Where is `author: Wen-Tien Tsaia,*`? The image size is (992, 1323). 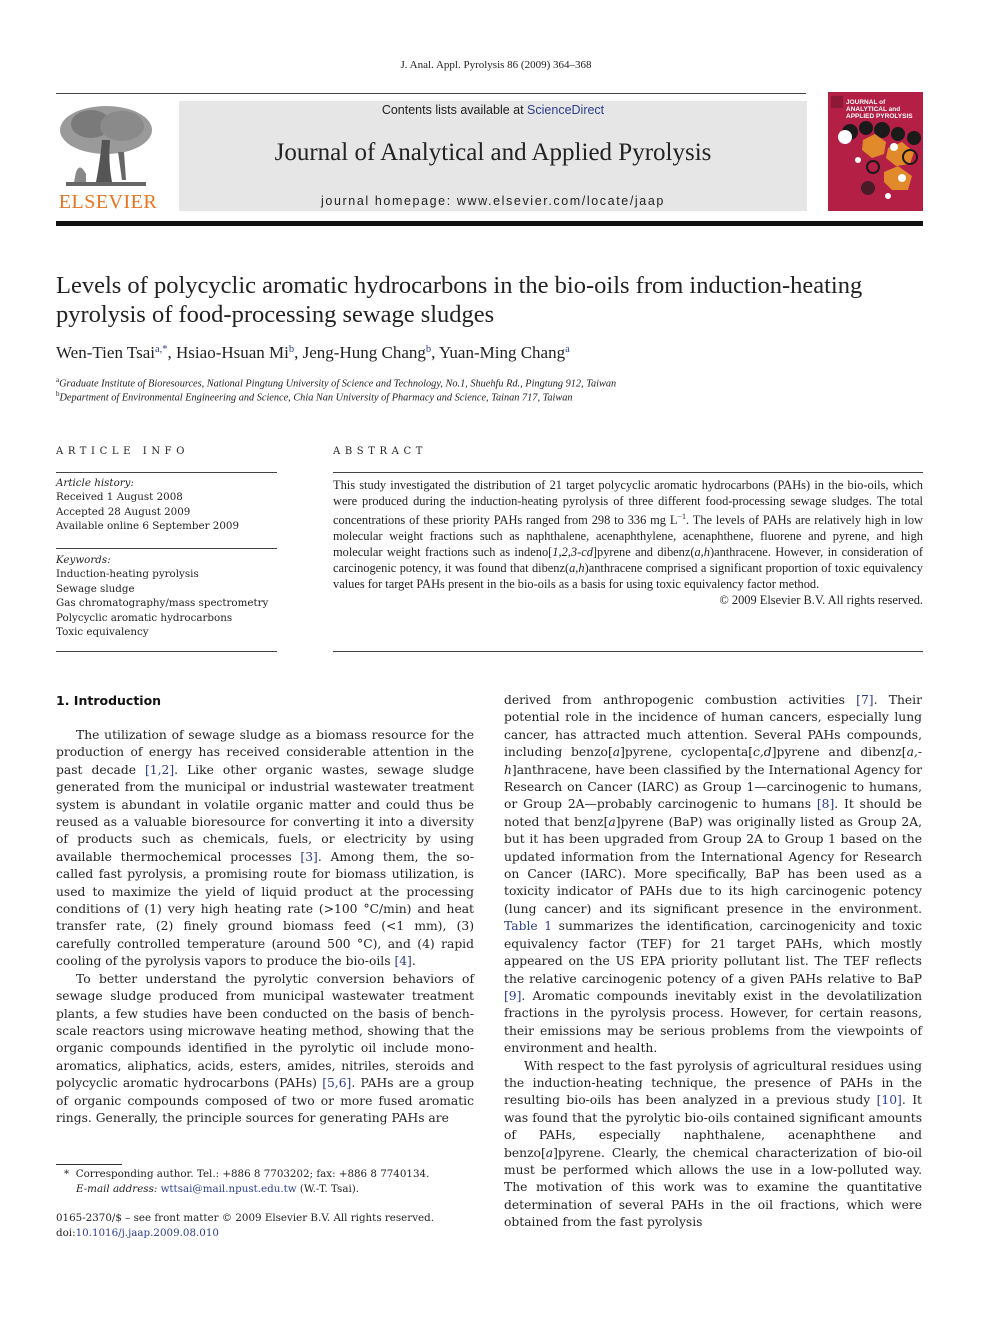 author: Wen-Tien Tsaia,* is located at coordinates (112, 352).